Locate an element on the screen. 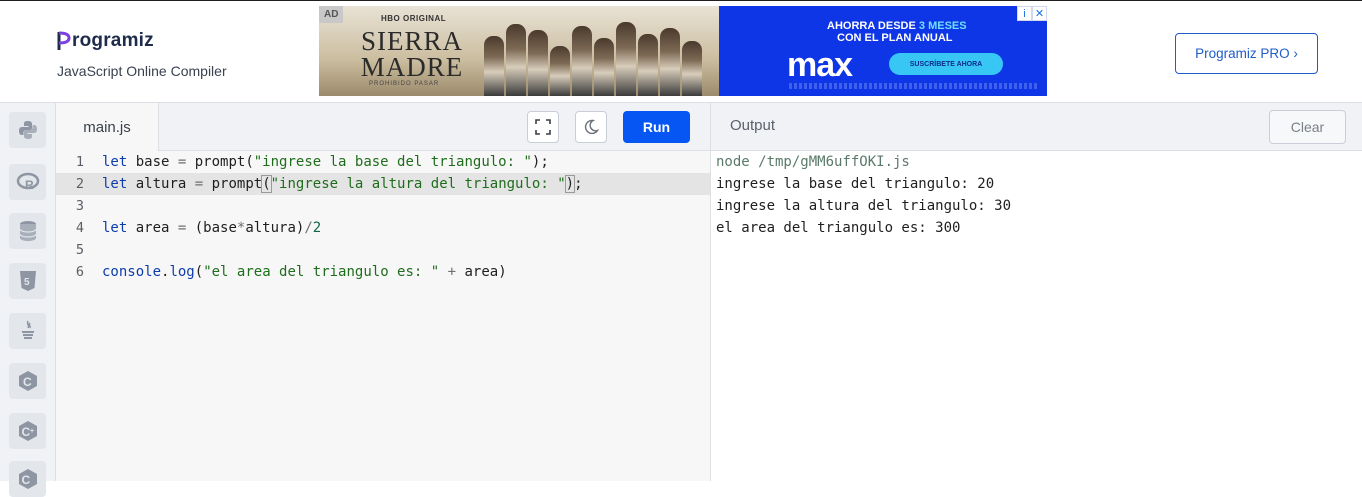 The height and width of the screenshot is (497, 1362). programiz-logo: rogramiz is located at coordinates (105, 41).